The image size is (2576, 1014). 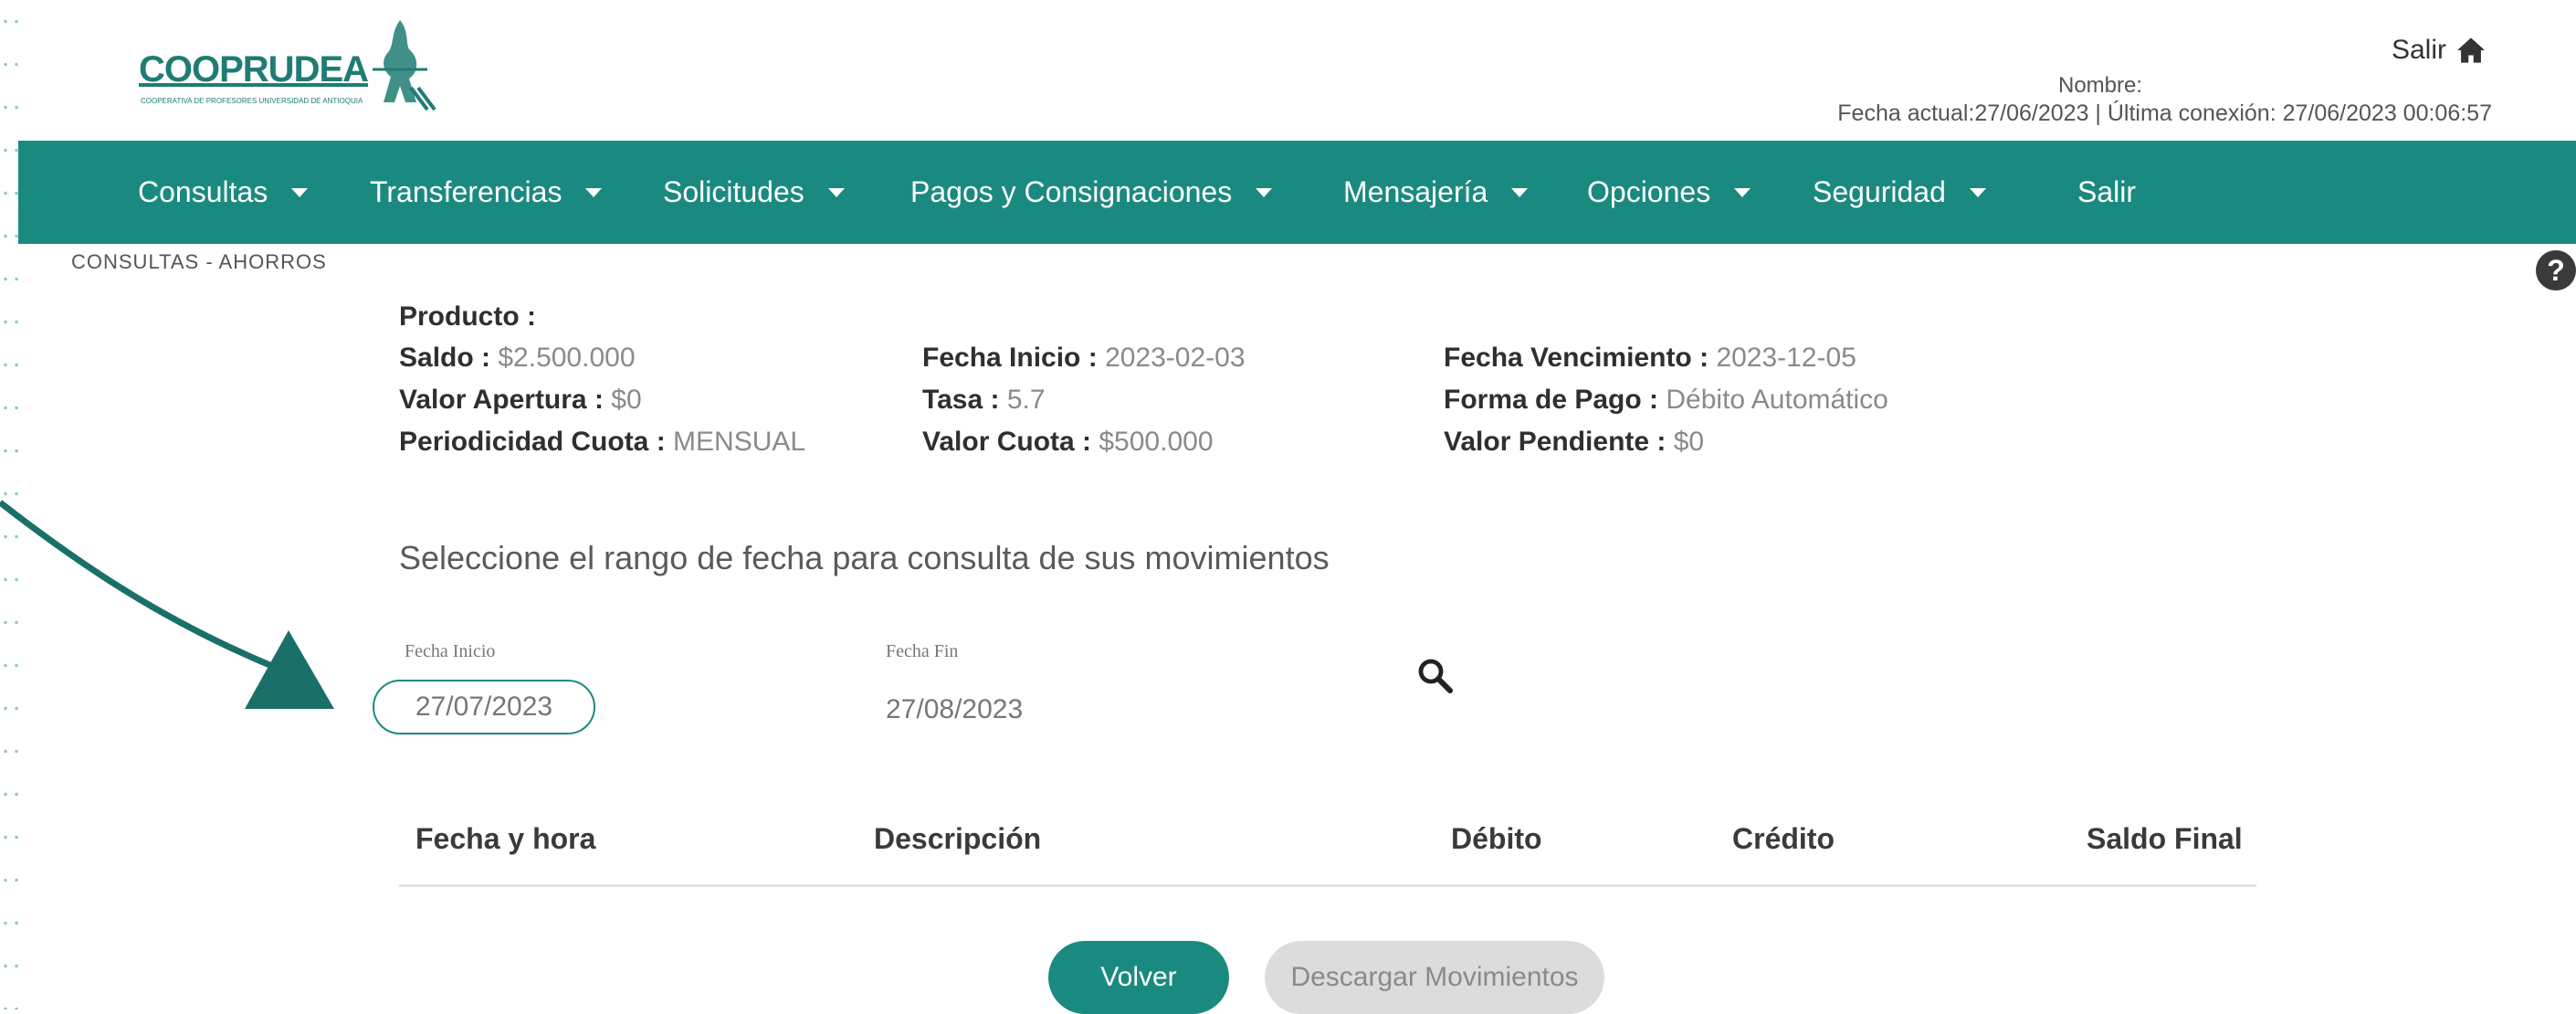 What do you see at coordinates (1783, 839) in the screenshot?
I see `col-credito: Crédito` at bounding box center [1783, 839].